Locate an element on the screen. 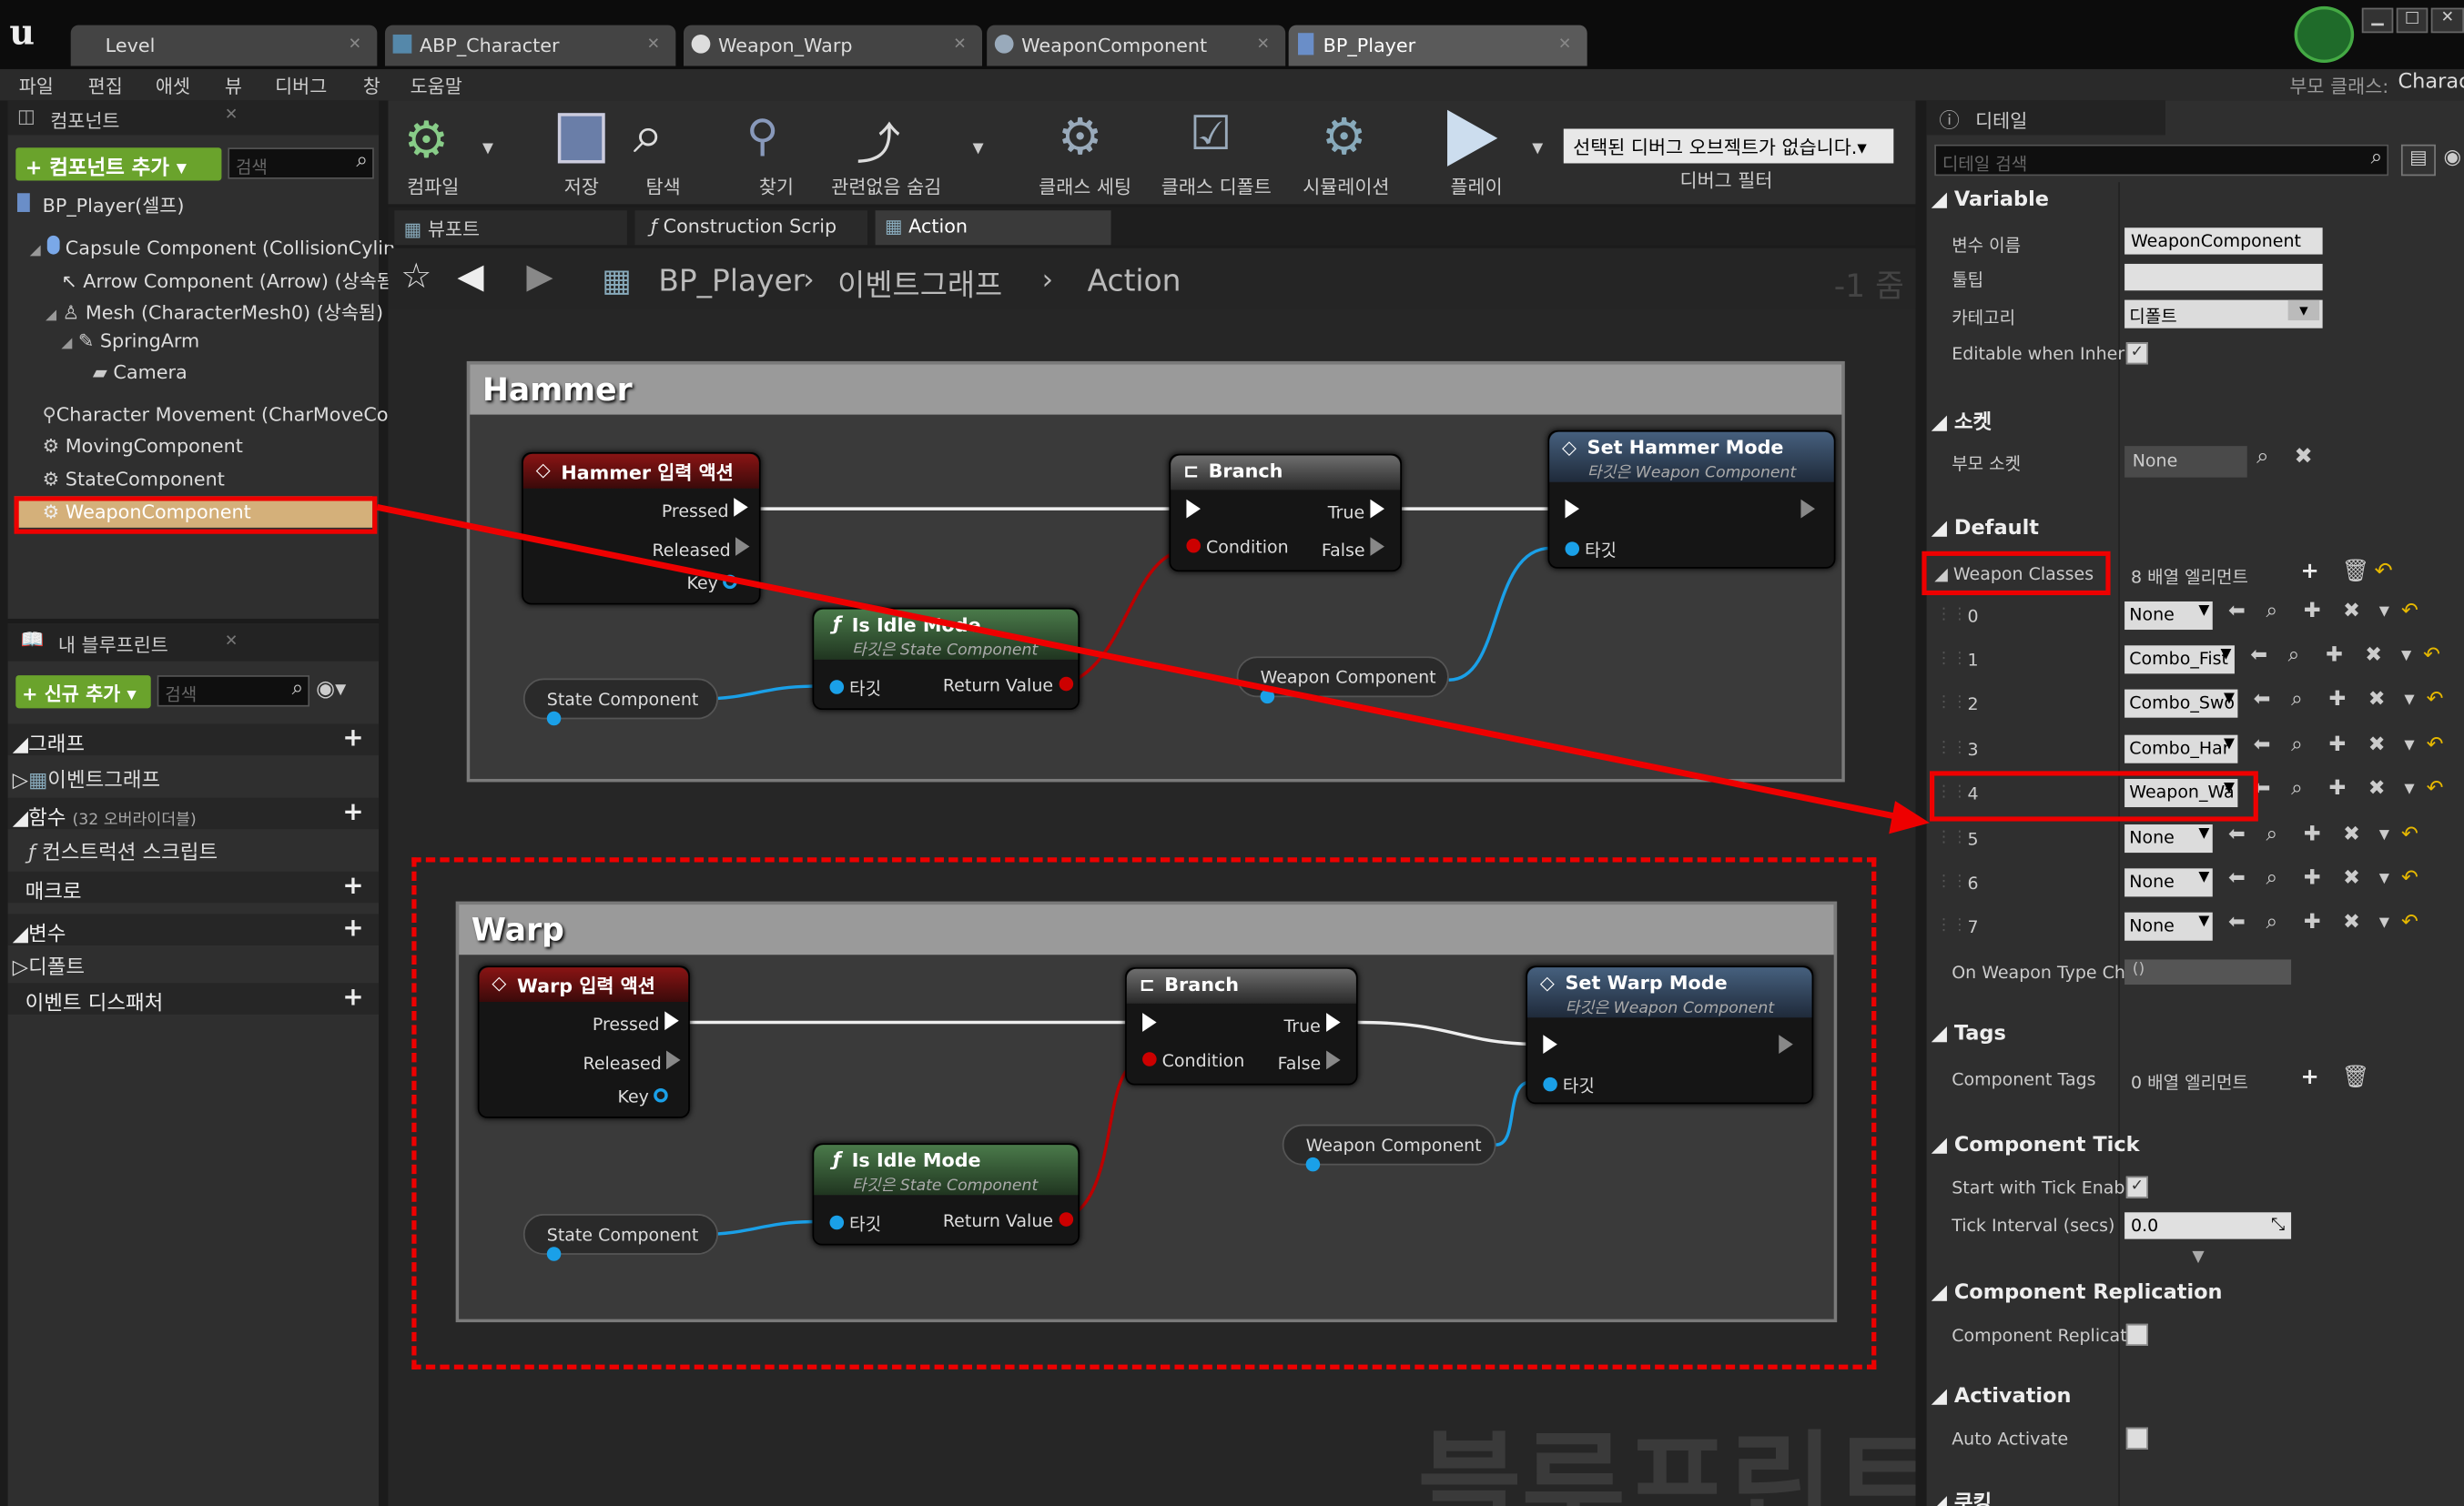 Image resolution: width=2464 pixels, height=1506 pixels. pin-true: True is located at coordinates (1356, 511).